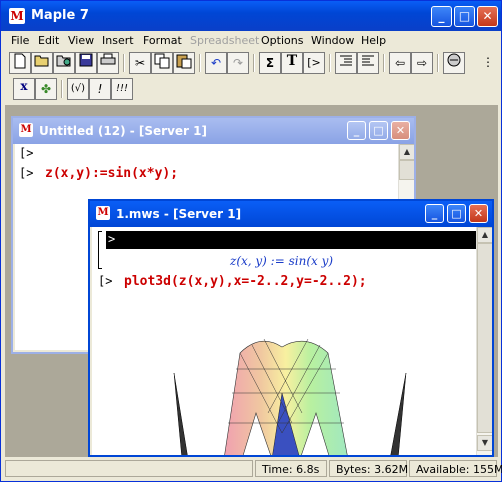 The height and width of the screenshot is (482, 502). What do you see at coordinates (140, 63) in the screenshot?
I see `cut-icon: ✂` at bounding box center [140, 63].